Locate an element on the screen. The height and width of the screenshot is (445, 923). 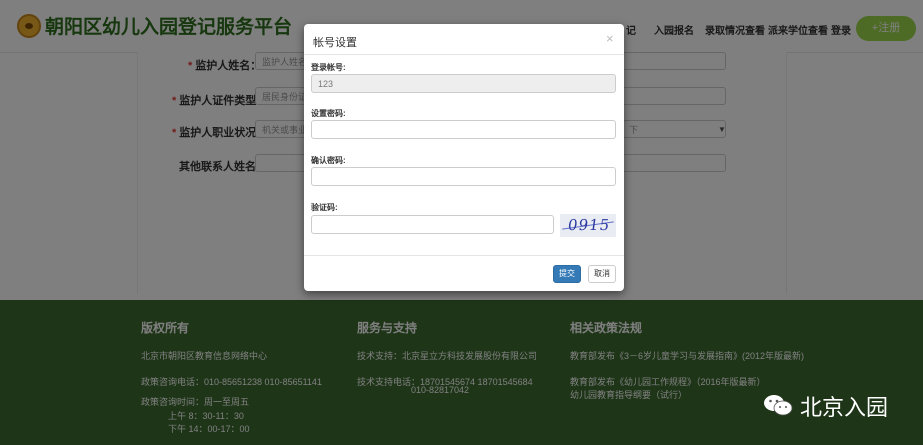
submit-button: 提交 is located at coordinates (567, 274).